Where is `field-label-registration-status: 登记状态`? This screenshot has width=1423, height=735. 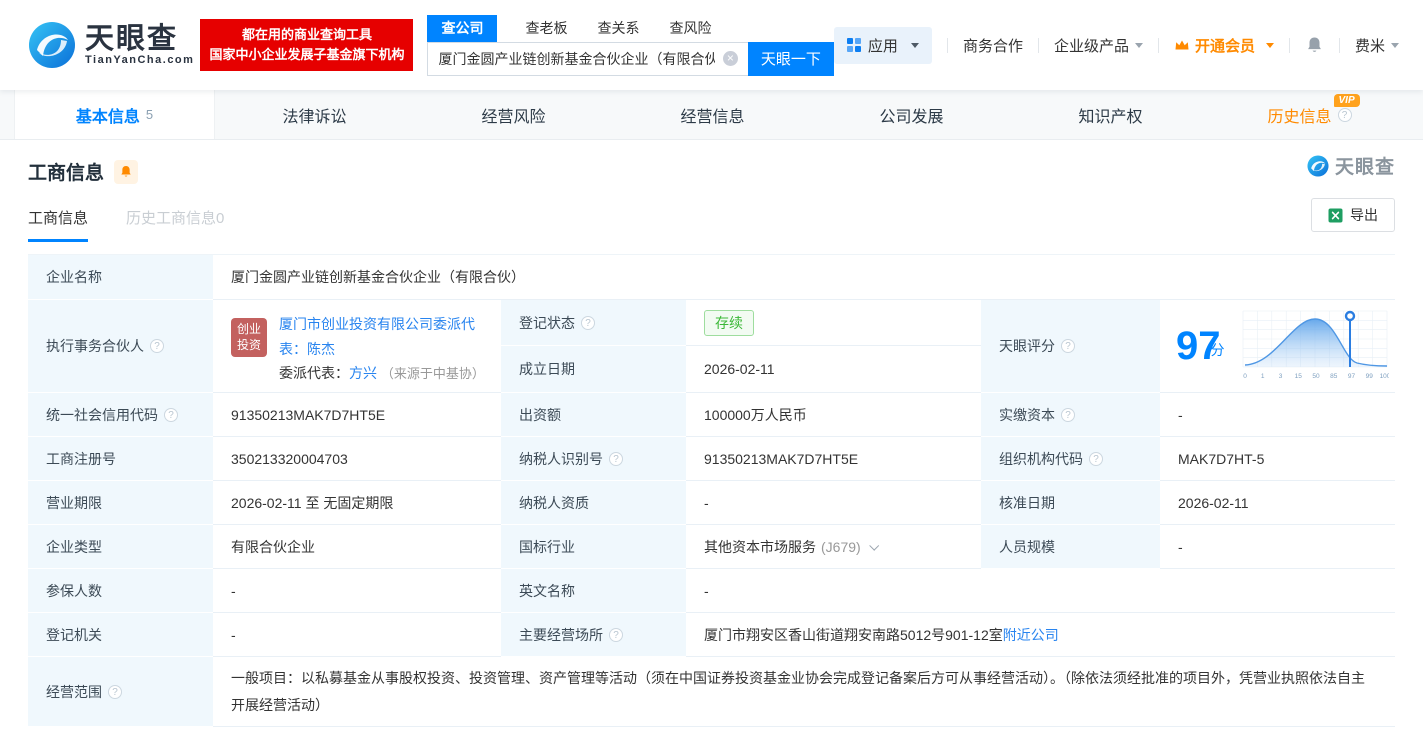 field-label-registration-status: 登记状态 is located at coordinates (593, 323).